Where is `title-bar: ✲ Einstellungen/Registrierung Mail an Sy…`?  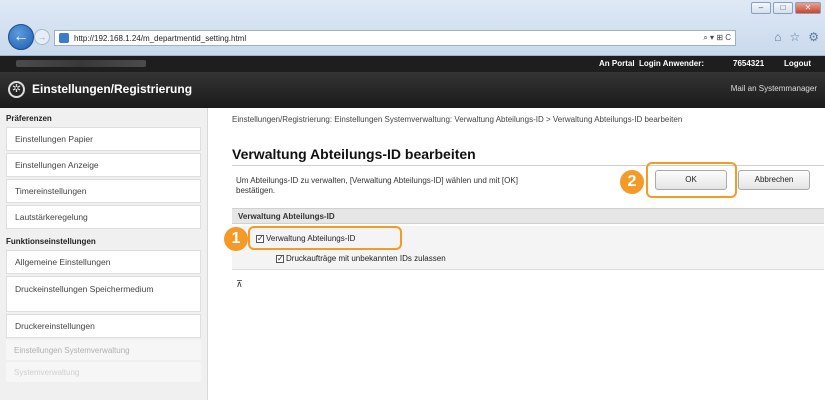 title-bar: ✲ Einstellungen/Registrierung Mail an Sy… is located at coordinates (412, 90).